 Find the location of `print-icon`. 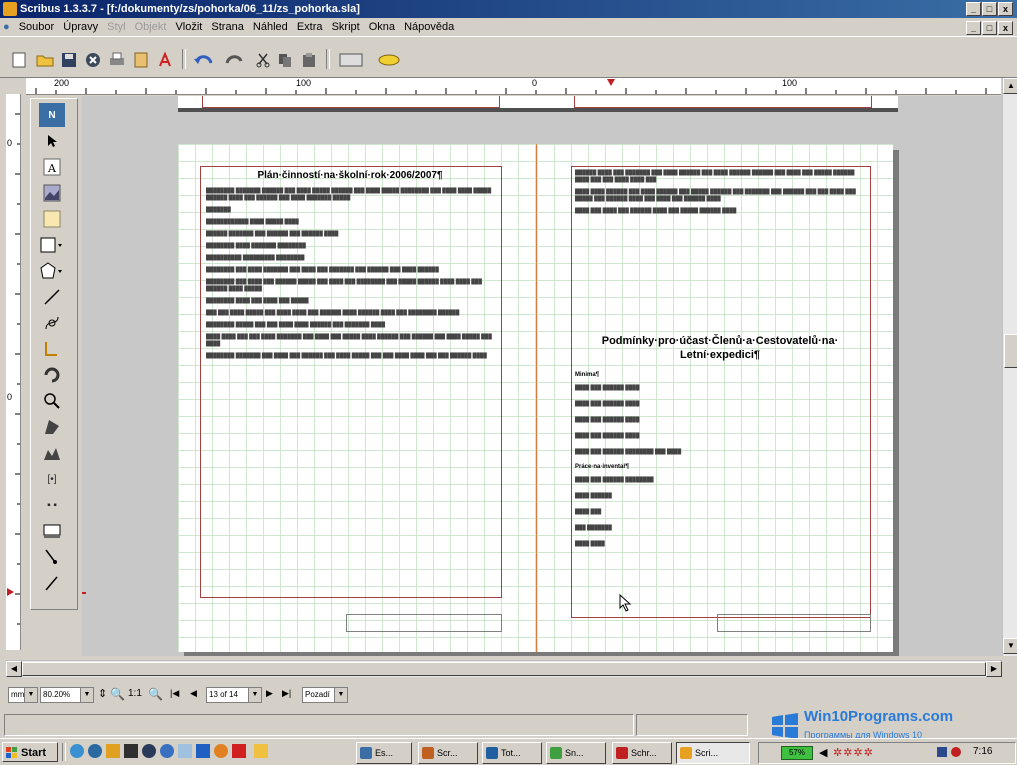

print-icon is located at coordinates (117, 60).